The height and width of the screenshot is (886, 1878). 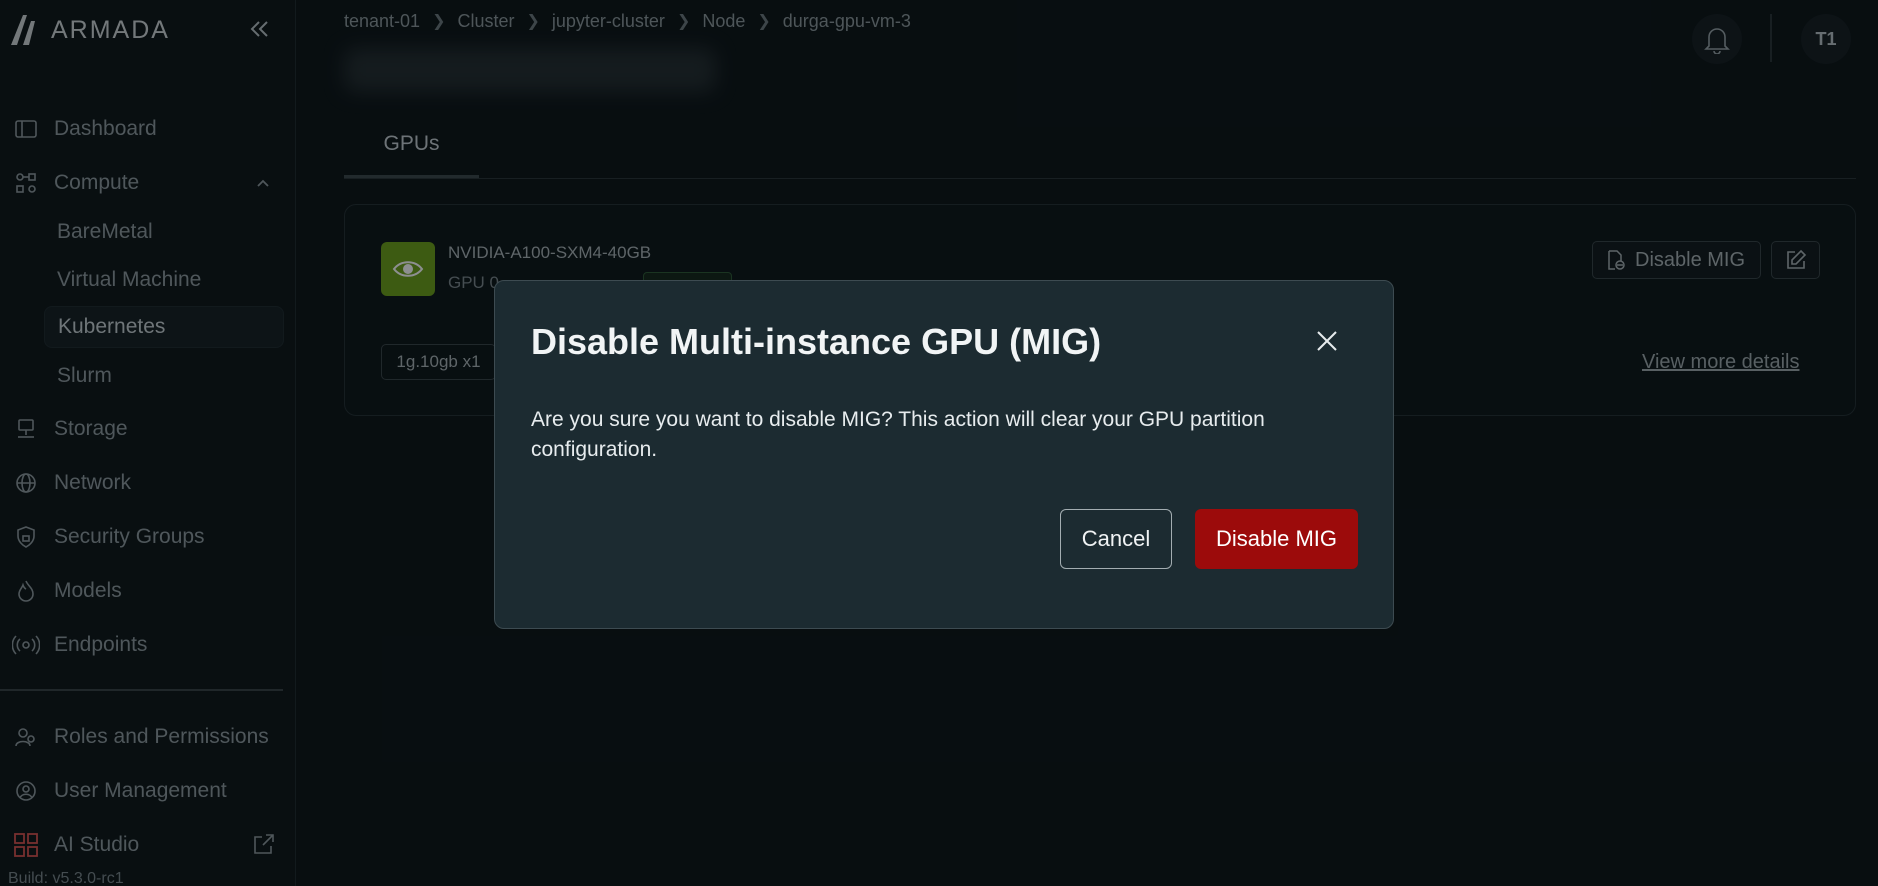 I want to click on confirm-disable-mig-button: Disable MIG, so click(x=1276, y=539).